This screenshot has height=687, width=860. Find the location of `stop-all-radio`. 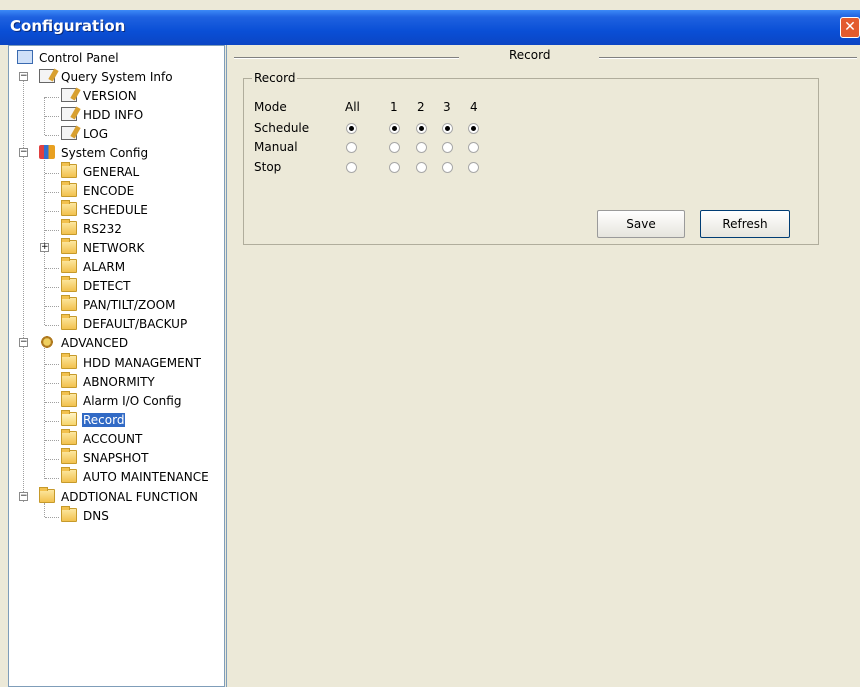

stop-all-radio is located at coordinates (351, 167).